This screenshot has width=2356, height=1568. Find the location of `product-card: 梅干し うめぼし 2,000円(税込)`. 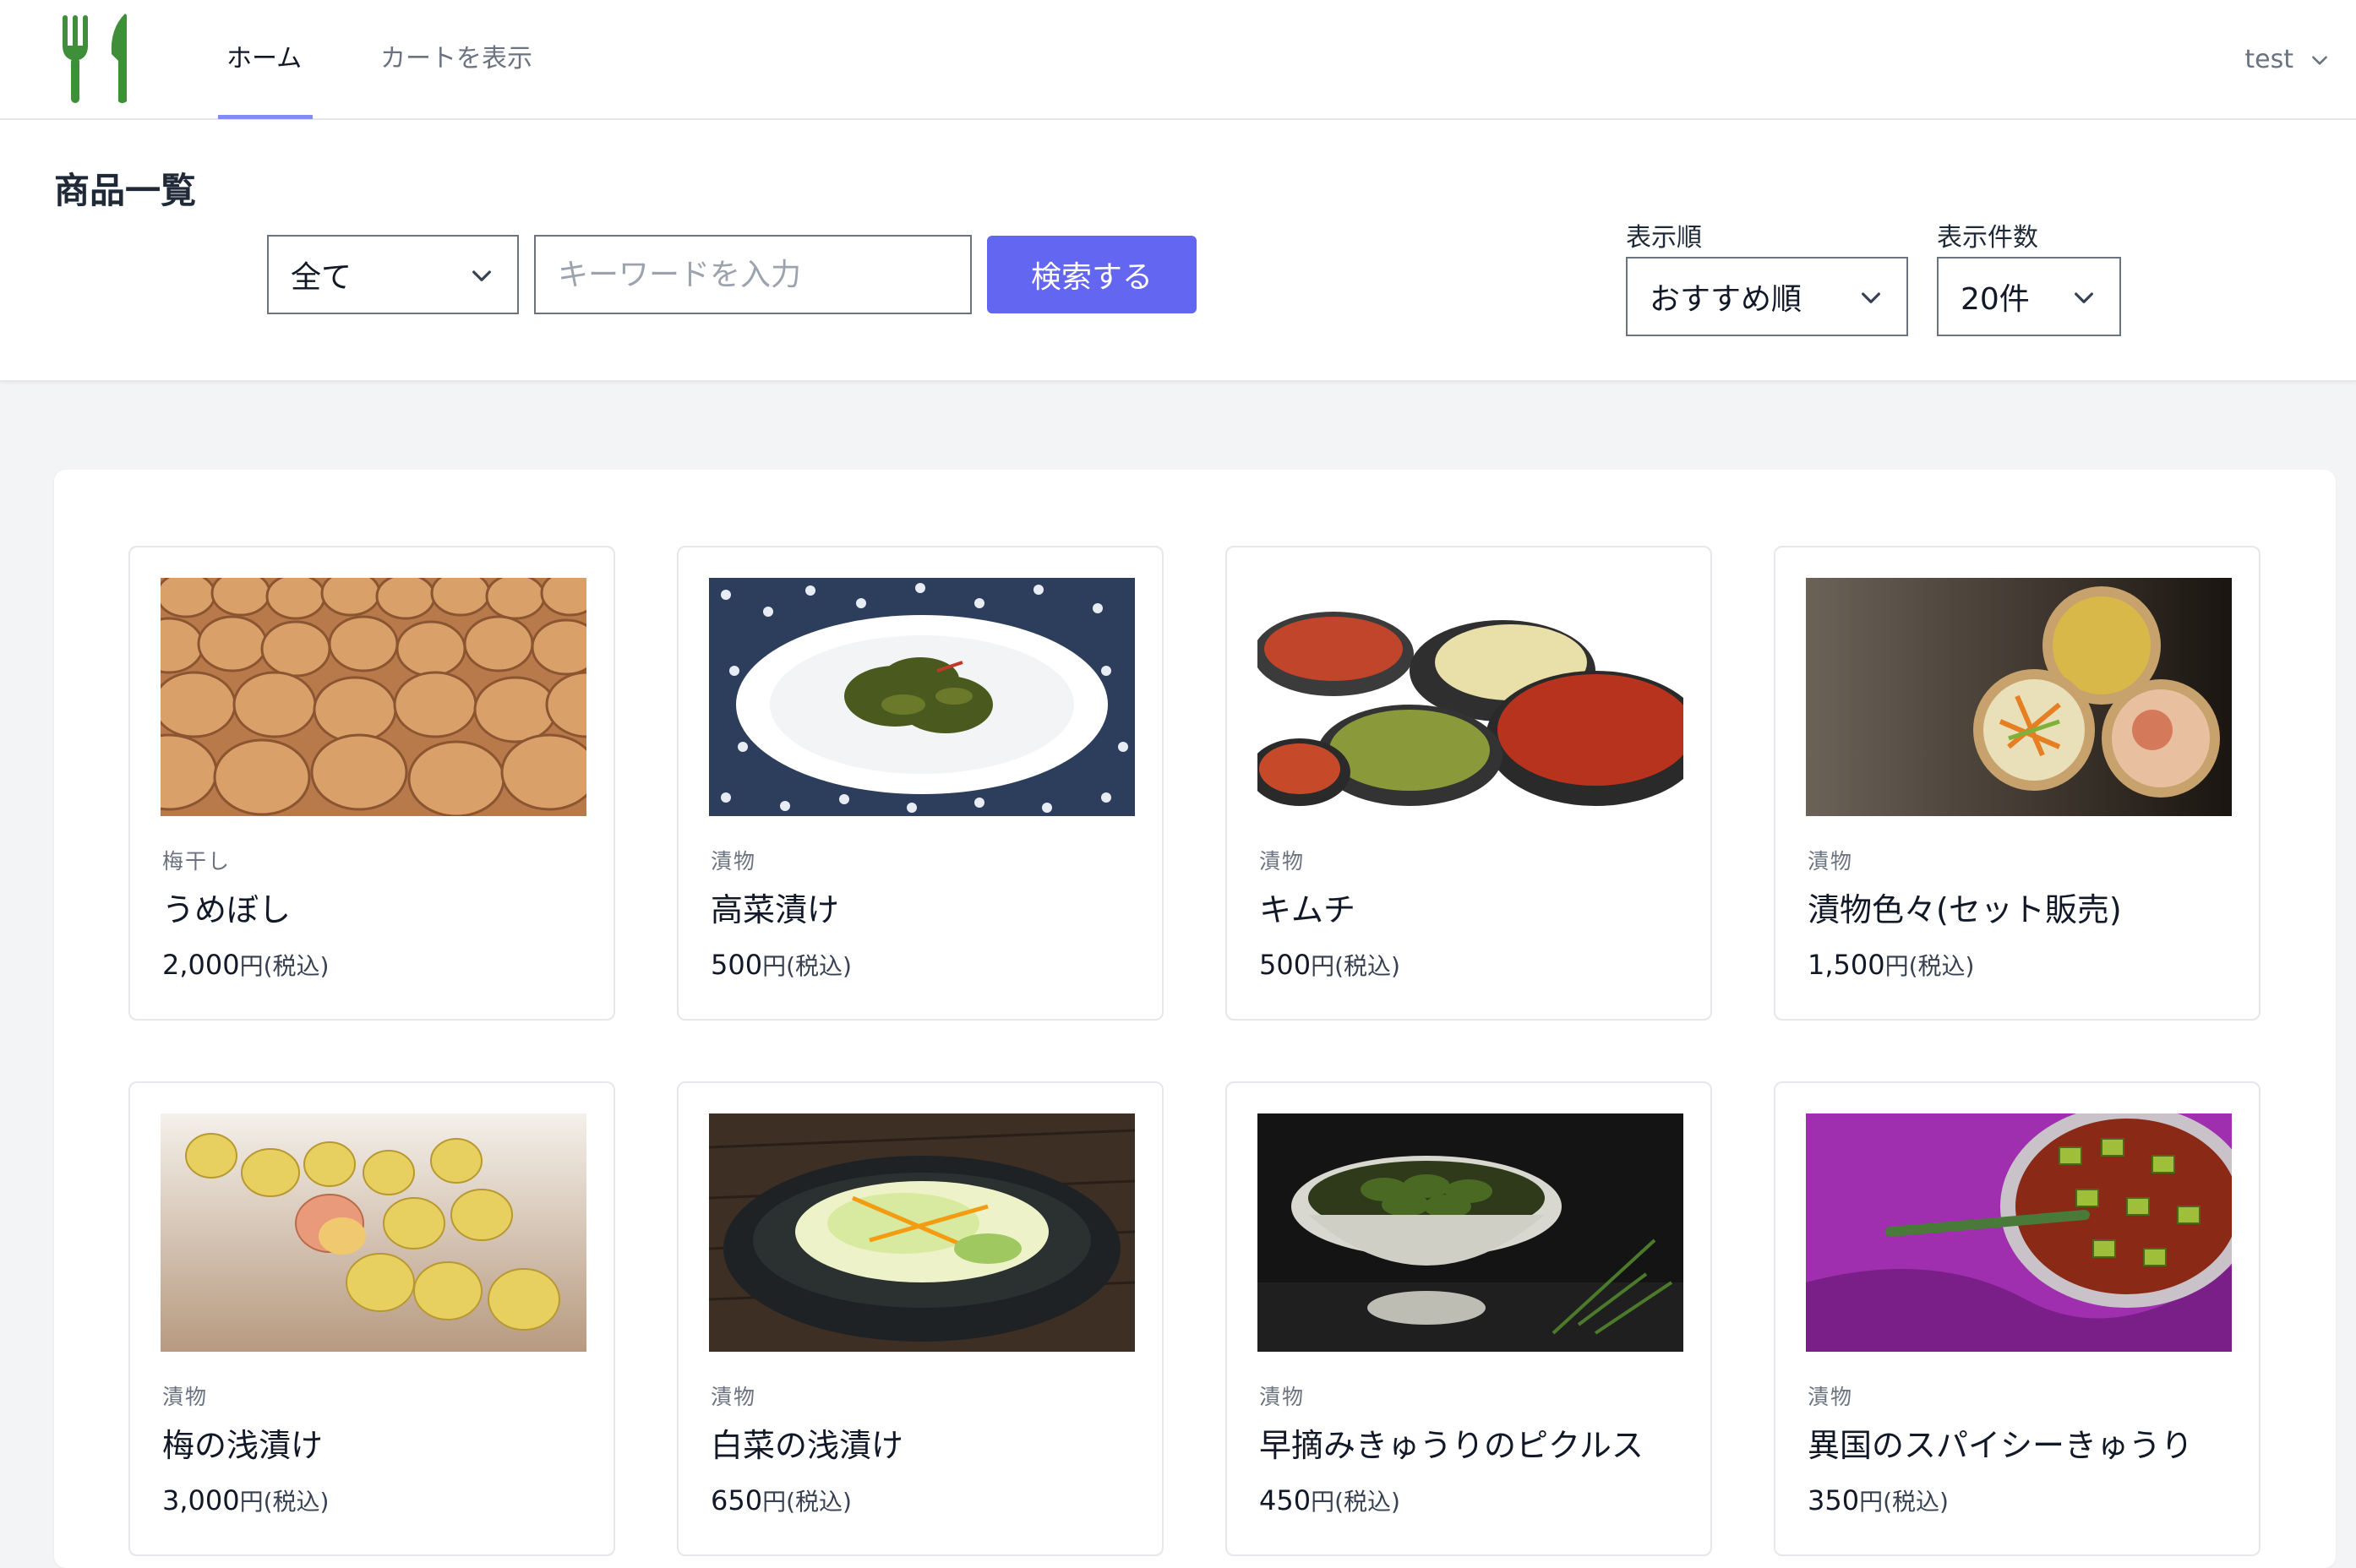

product-card: 梅干し うめぼし 2,000円(税込) is located at coordinates (371, 783).